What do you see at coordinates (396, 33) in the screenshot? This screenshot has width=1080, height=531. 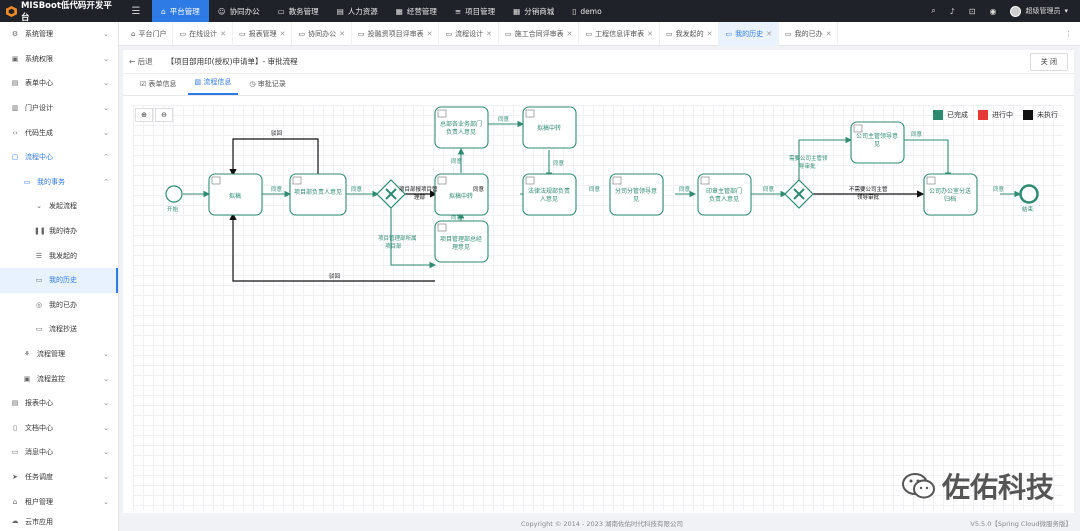 I see `tab-investment: ▭ 投融资项目评审表 ✕` at bounding box center [396, 33].